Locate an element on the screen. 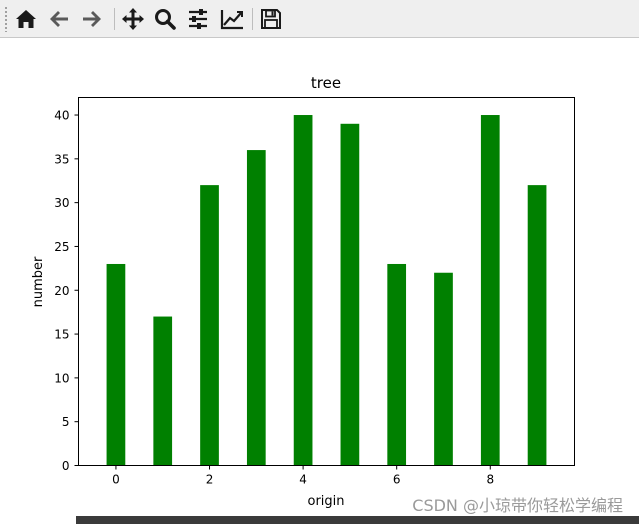 This screenshot has width=639, height=524. y-tick-label: 25 is located at coordinates (61, 247).